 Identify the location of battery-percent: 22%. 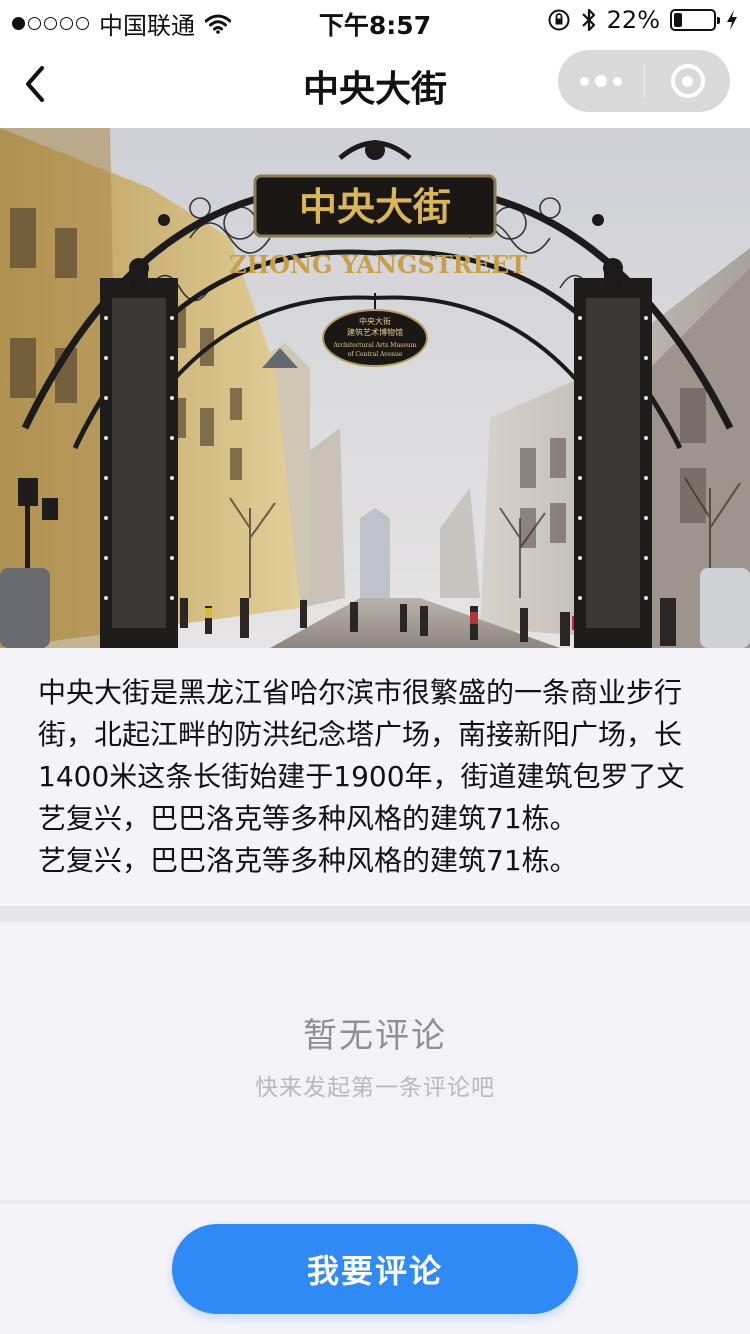
(633, 20).